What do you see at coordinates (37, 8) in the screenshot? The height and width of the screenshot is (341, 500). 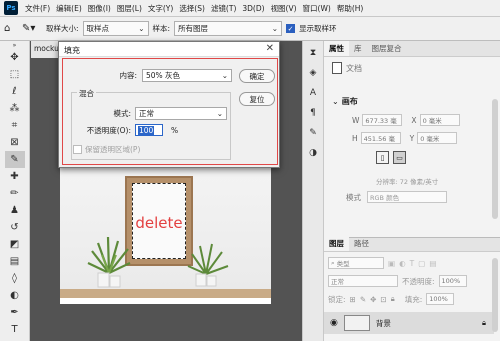 I see `menu-file: 文件(F)` at bounding box center [37, 8].